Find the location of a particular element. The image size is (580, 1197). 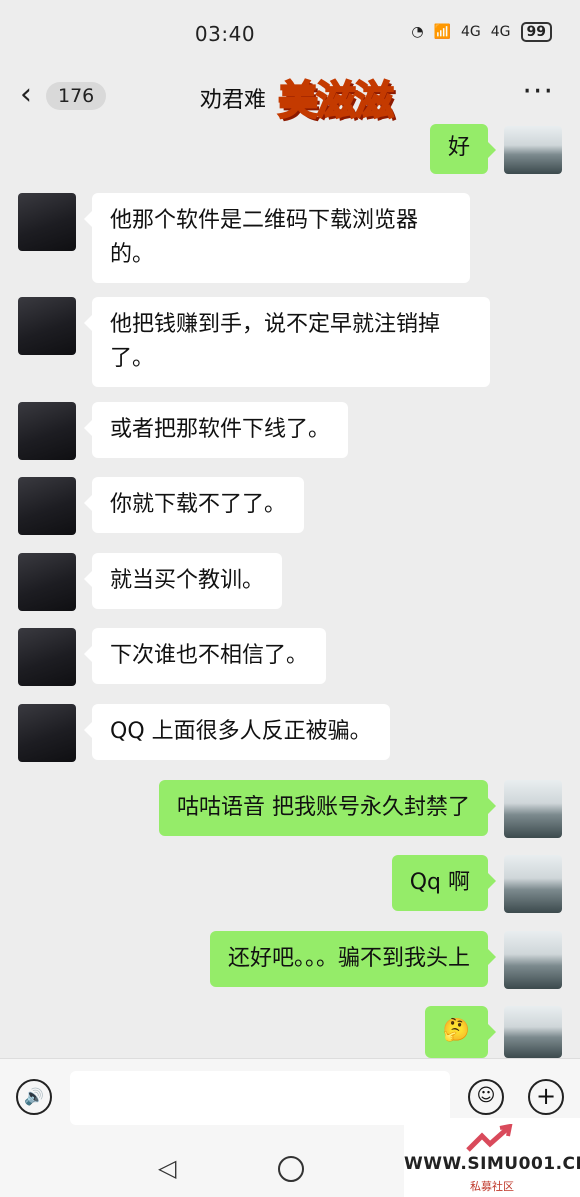

unread-count-badge: 176 is located at coordinates (76, 96).